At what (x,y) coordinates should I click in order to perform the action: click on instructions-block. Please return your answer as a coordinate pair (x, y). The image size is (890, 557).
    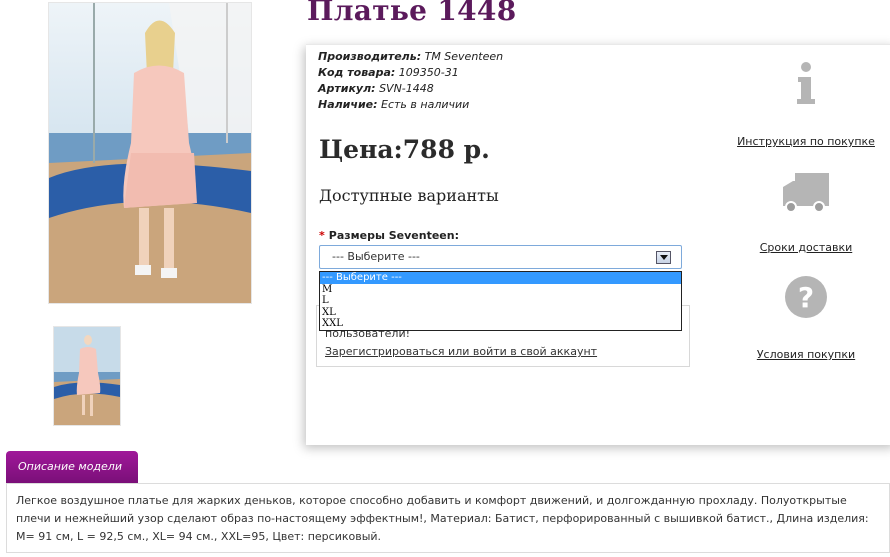
    Looking at the image, I should click on (806, 85).